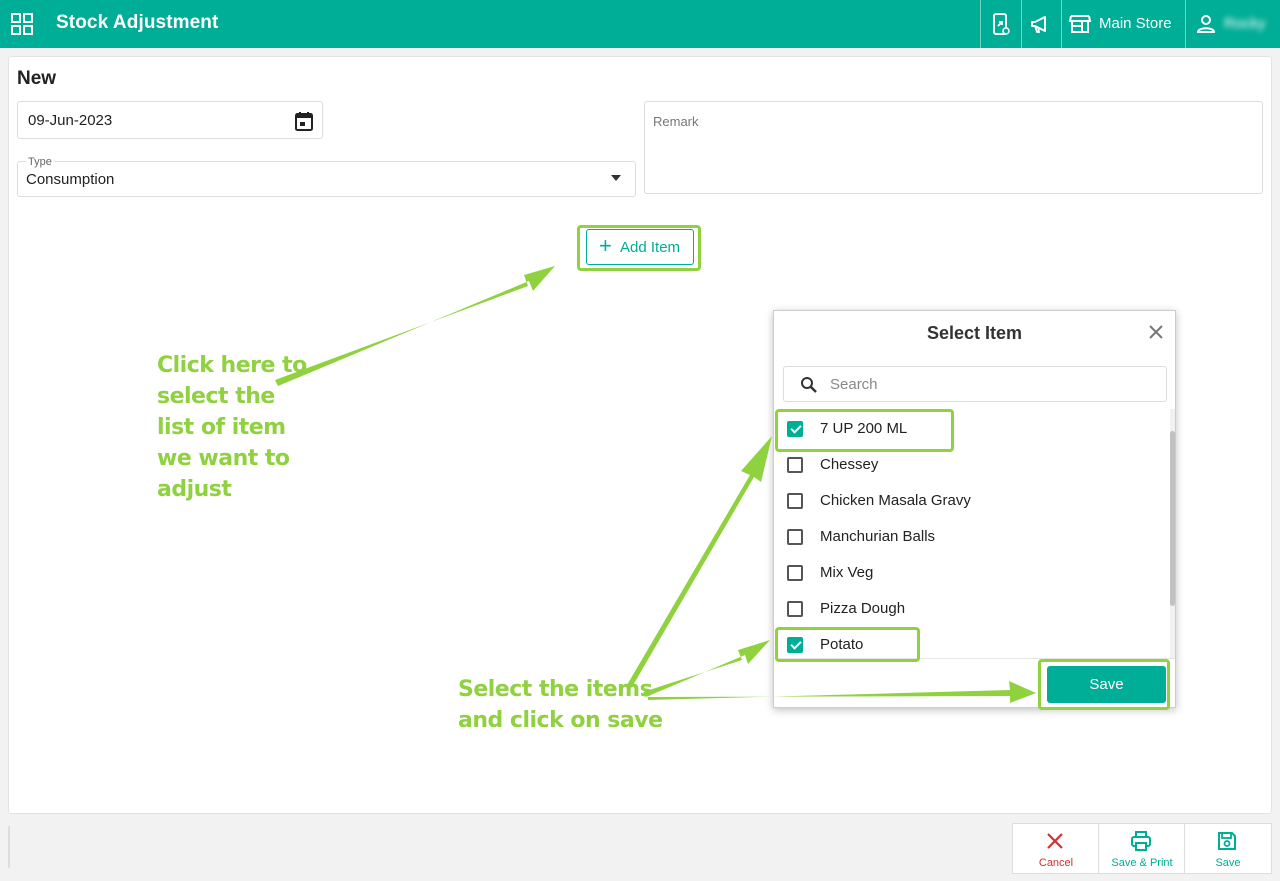  What do you see at coordinates (676, 121) in the screenshot?
I see `remark-placeholder: Remark` at bounding box center [676, 121].